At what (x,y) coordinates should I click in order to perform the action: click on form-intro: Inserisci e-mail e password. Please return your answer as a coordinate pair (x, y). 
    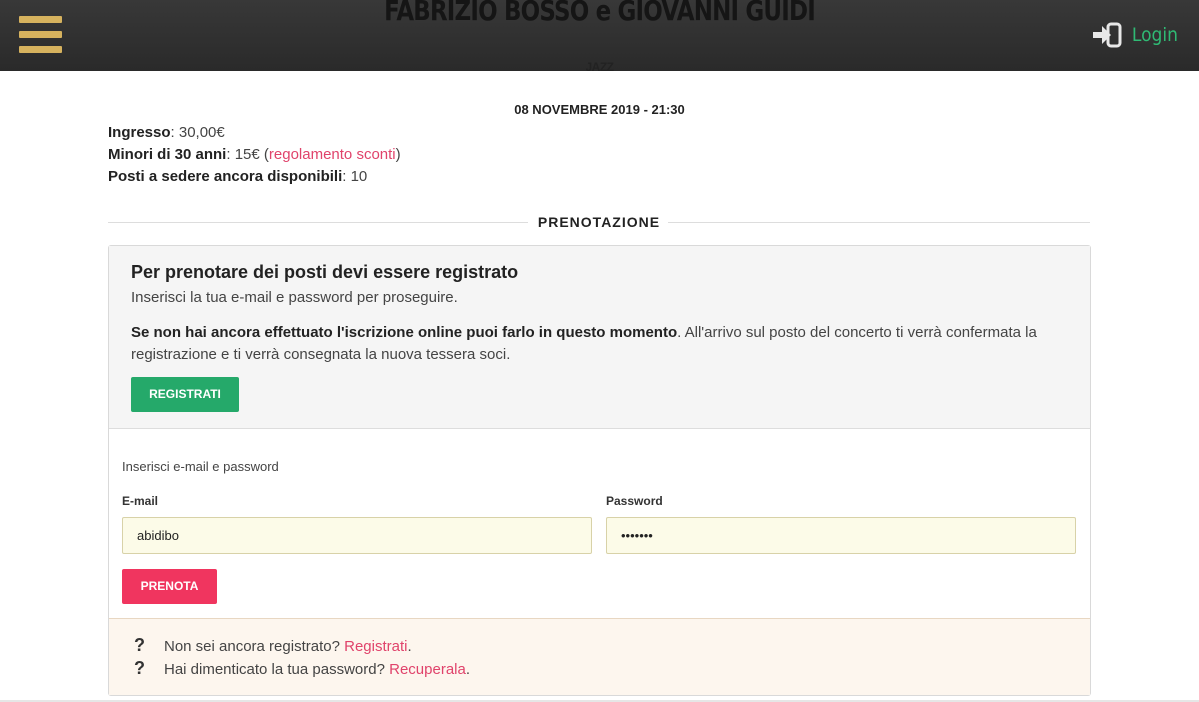
    Looking at the image, I should click on (200, 466).